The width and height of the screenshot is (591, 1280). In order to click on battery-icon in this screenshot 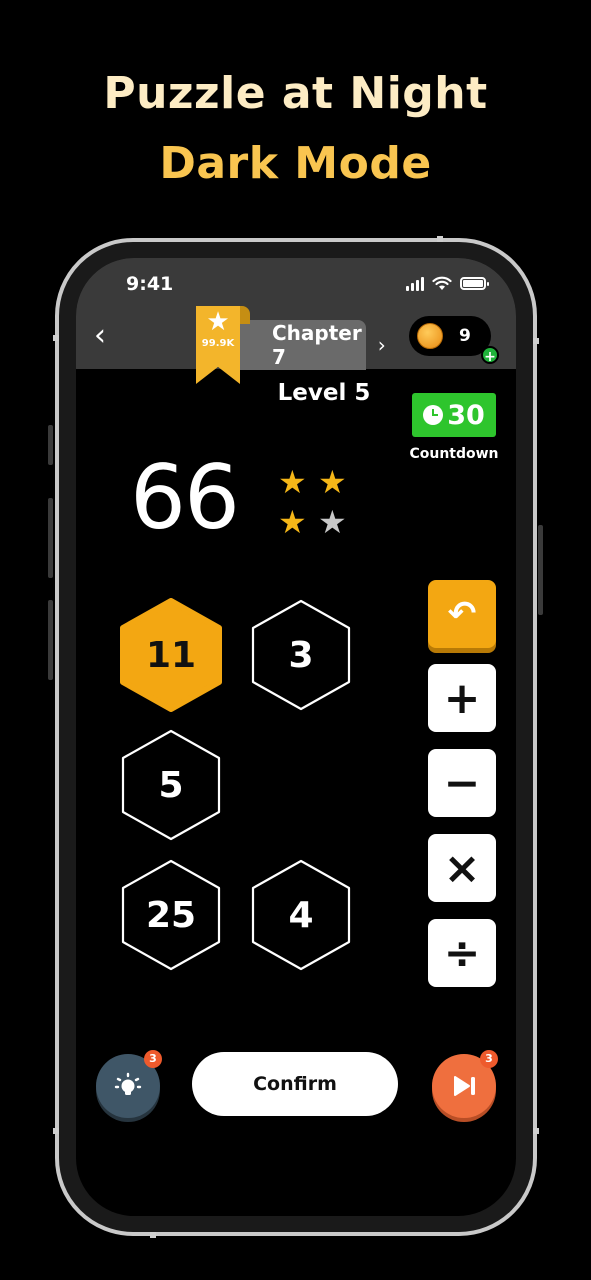, I will do `click(474, 283)`.